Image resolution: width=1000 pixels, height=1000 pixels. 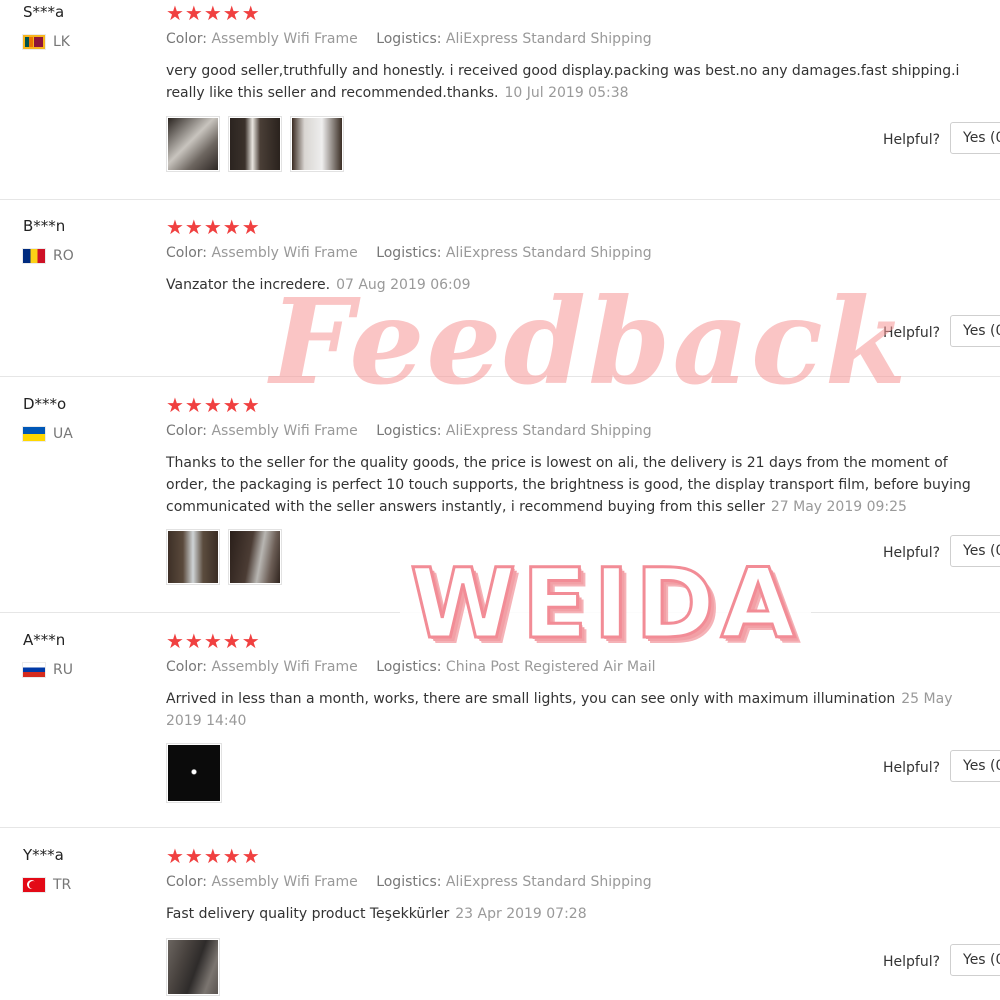 I want to click on reviewer-name: B***n, so click(x=44, y=226).